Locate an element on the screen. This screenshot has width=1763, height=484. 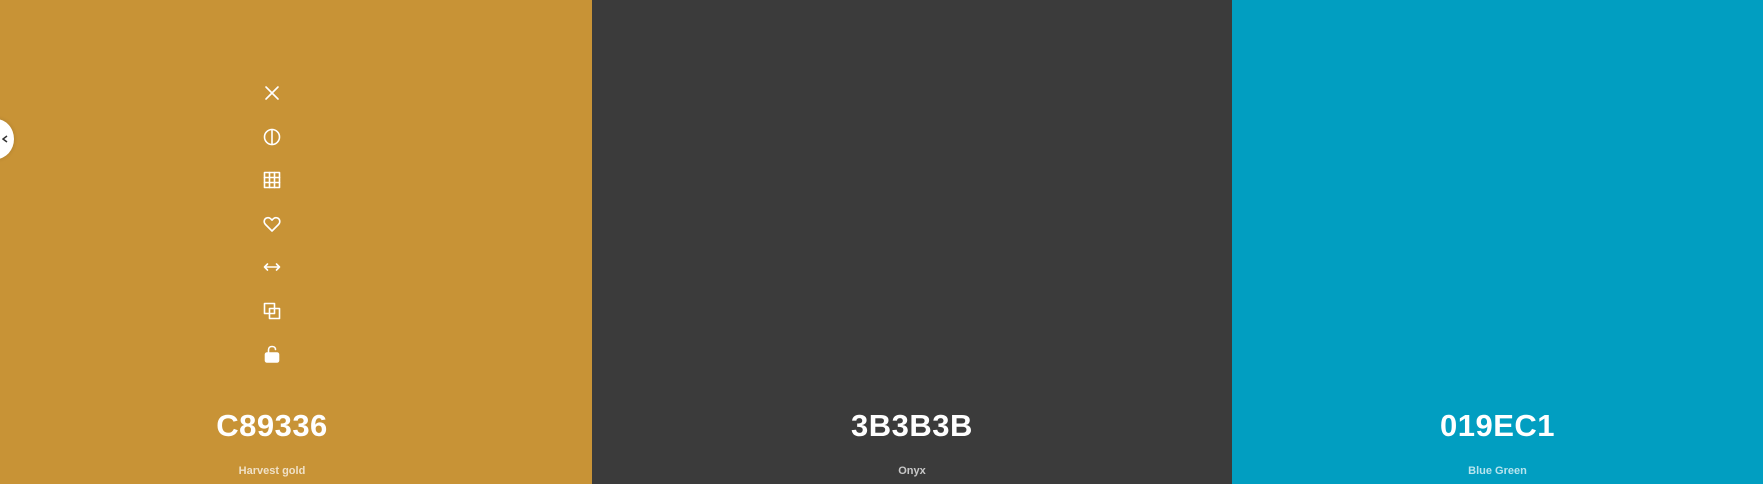
shades-button is located at coordinates (272, 137).